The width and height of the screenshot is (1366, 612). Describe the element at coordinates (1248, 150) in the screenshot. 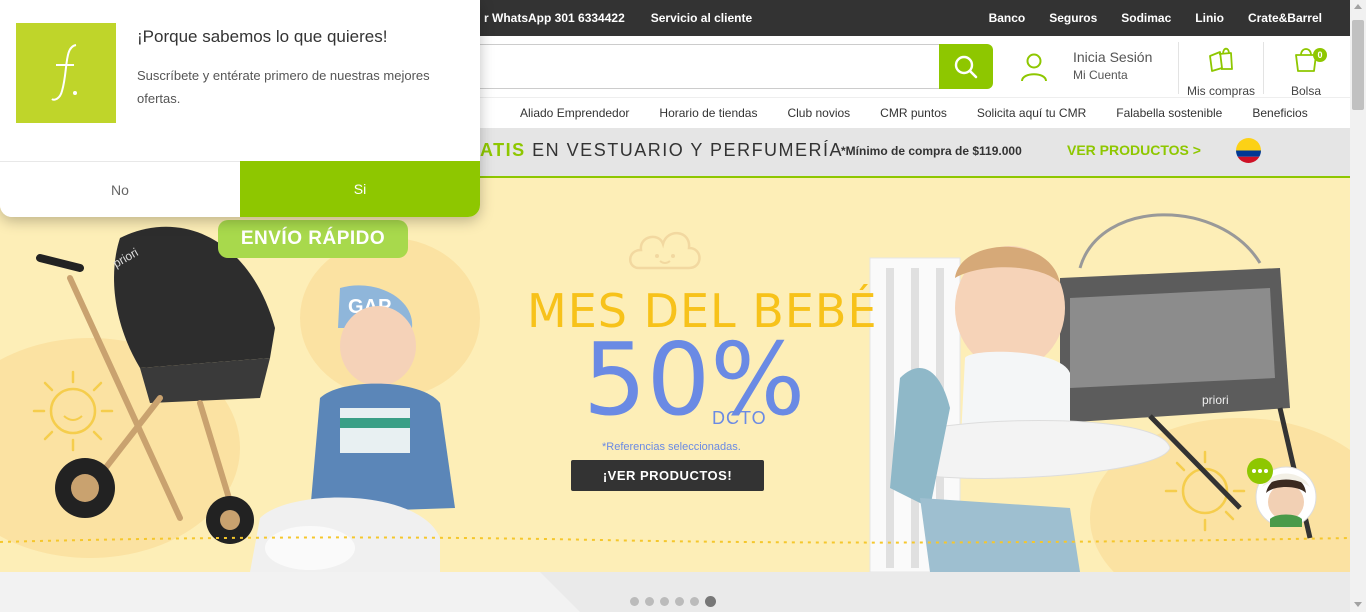

I see `colombia-flag-icon` at that location.